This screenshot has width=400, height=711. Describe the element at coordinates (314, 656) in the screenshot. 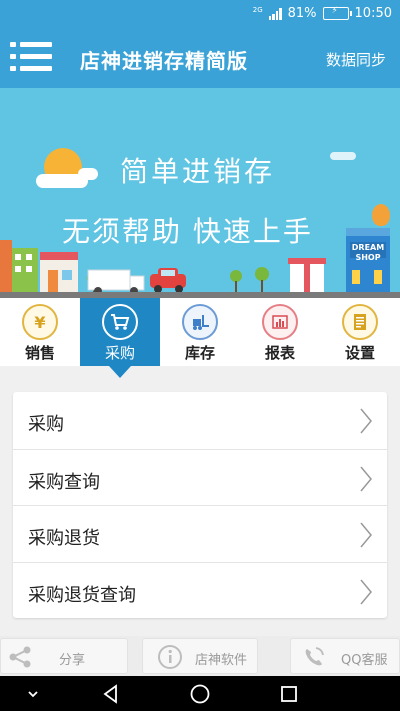

I see `phone-icon` at that location.